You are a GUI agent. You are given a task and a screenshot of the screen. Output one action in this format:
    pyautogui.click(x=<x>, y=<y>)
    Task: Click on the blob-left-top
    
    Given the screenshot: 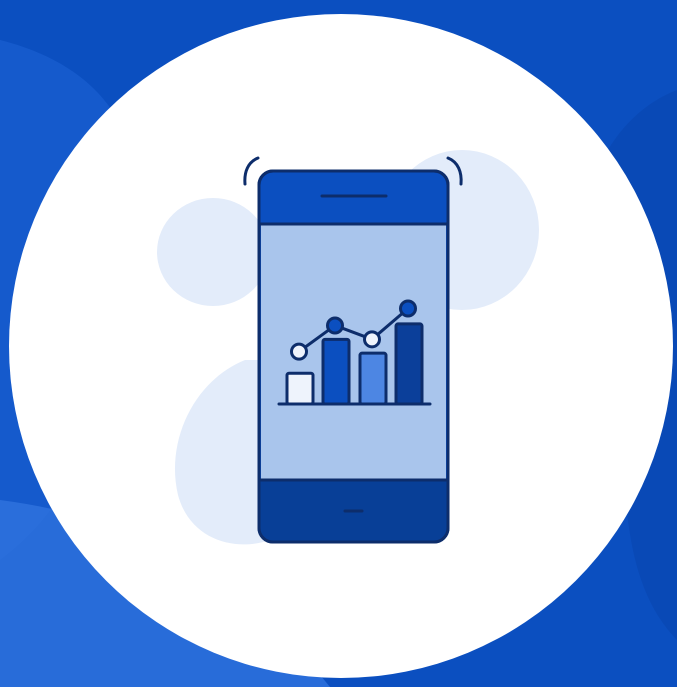 What is the action you would take?
    pyautogui.click(x=213, y=252)
    